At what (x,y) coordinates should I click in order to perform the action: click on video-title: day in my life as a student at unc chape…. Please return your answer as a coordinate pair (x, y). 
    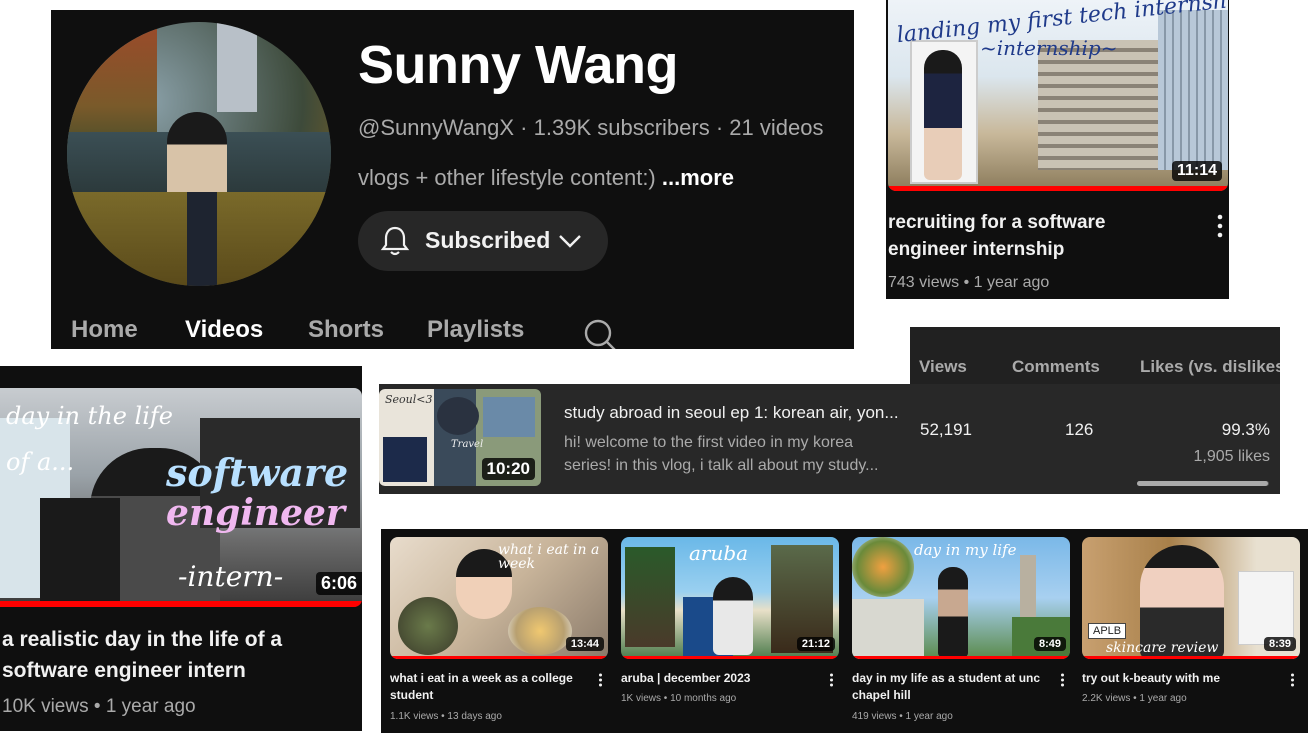
    Looking at the image, I should click on (952, 687).